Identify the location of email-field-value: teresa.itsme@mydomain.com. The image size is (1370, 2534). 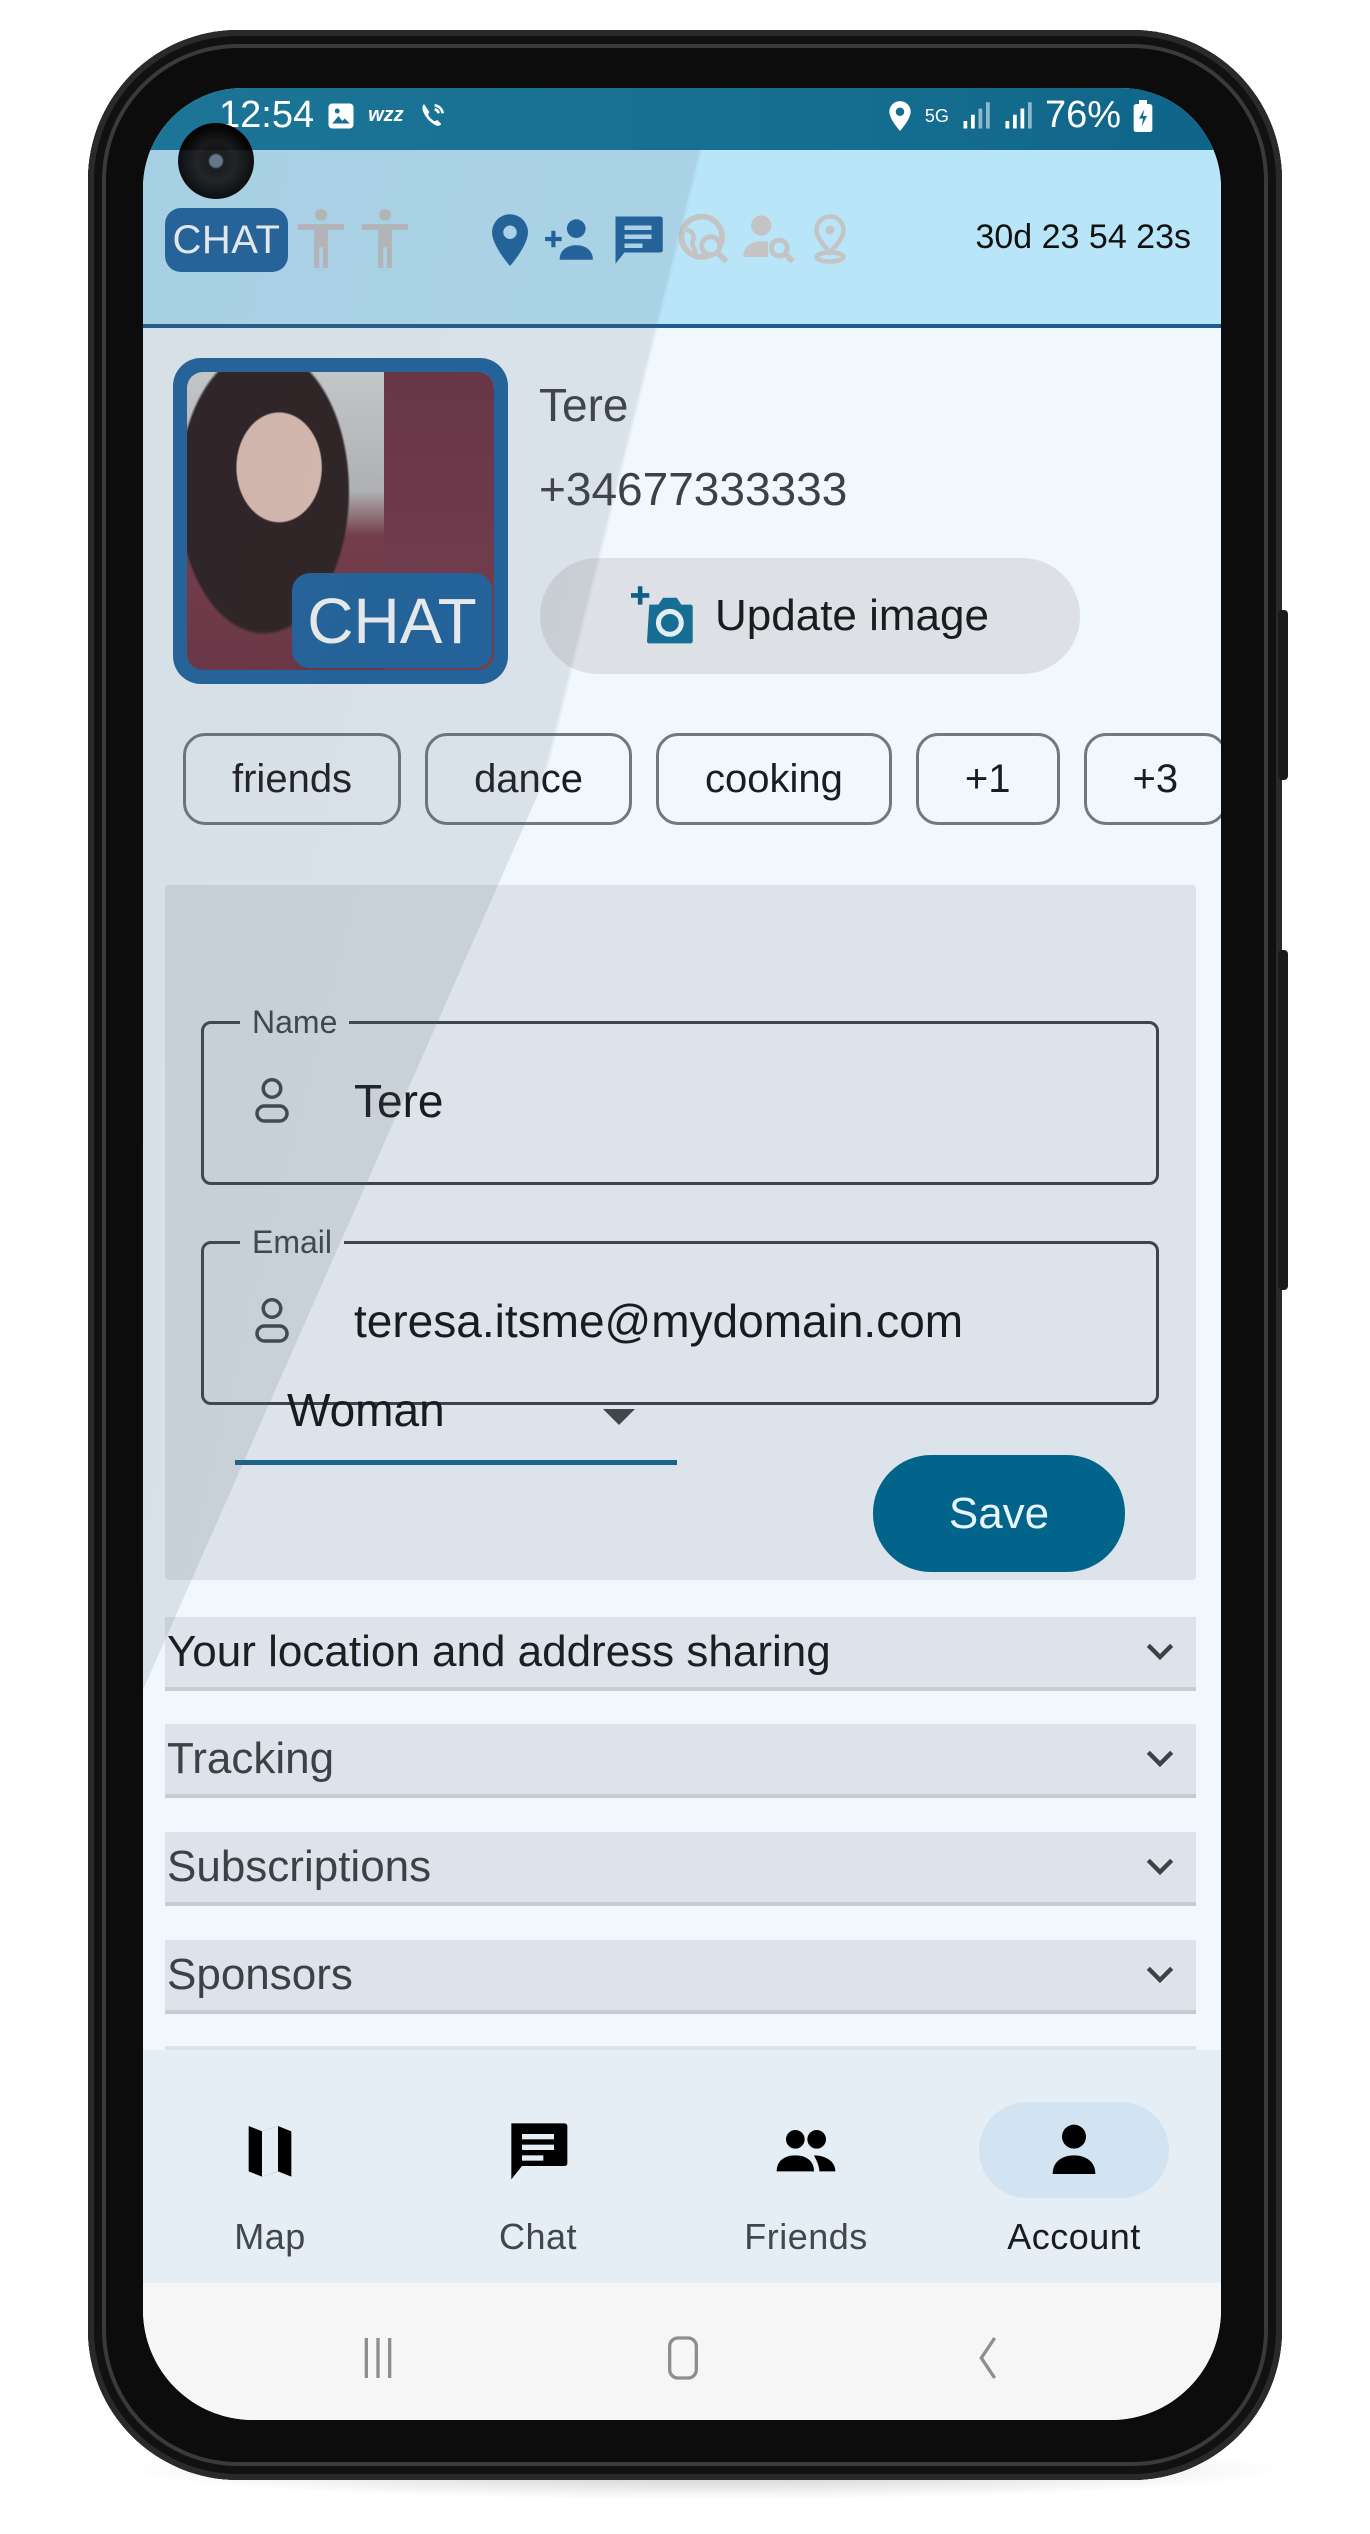
(659, 1321).